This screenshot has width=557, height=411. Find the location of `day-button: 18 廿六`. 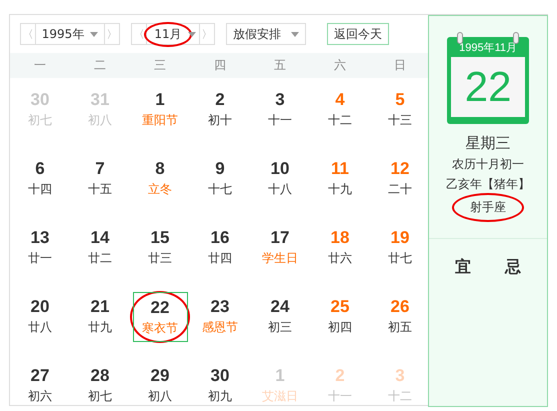

day-button: 18 廿六 is located at coordinates (340, 247).